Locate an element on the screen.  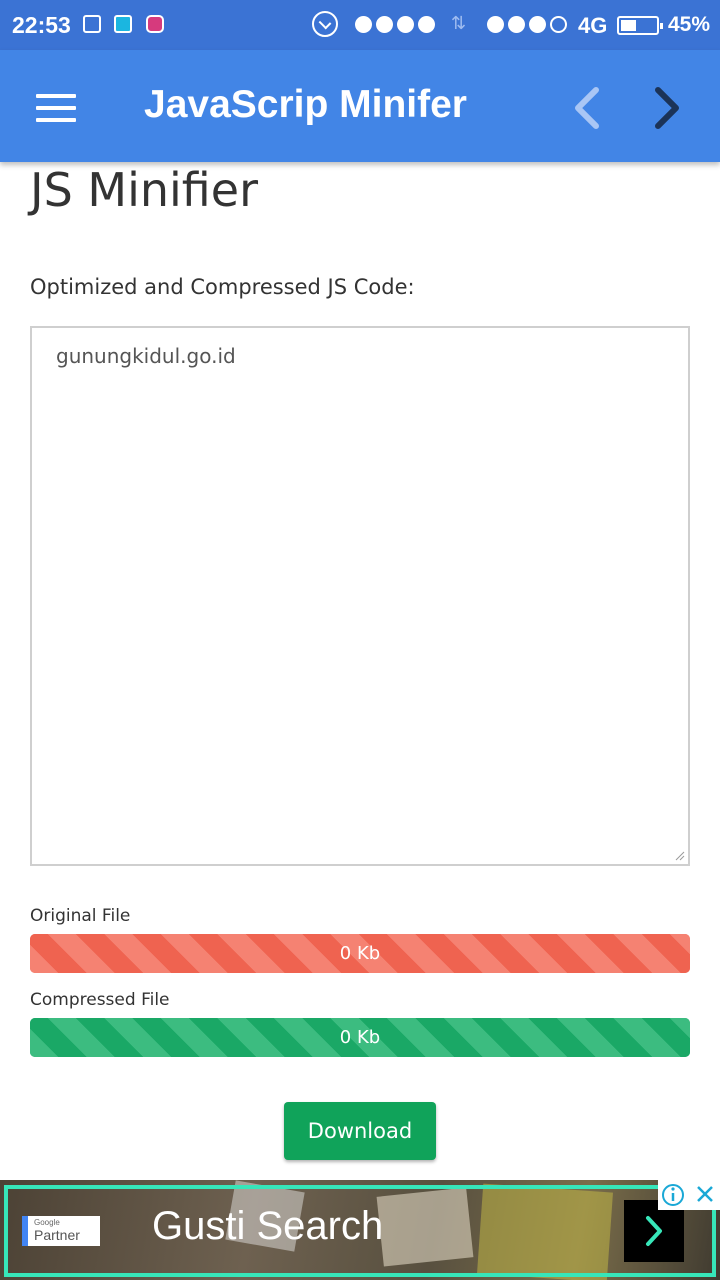
ad-controls is located at coordinates (689, 1195).